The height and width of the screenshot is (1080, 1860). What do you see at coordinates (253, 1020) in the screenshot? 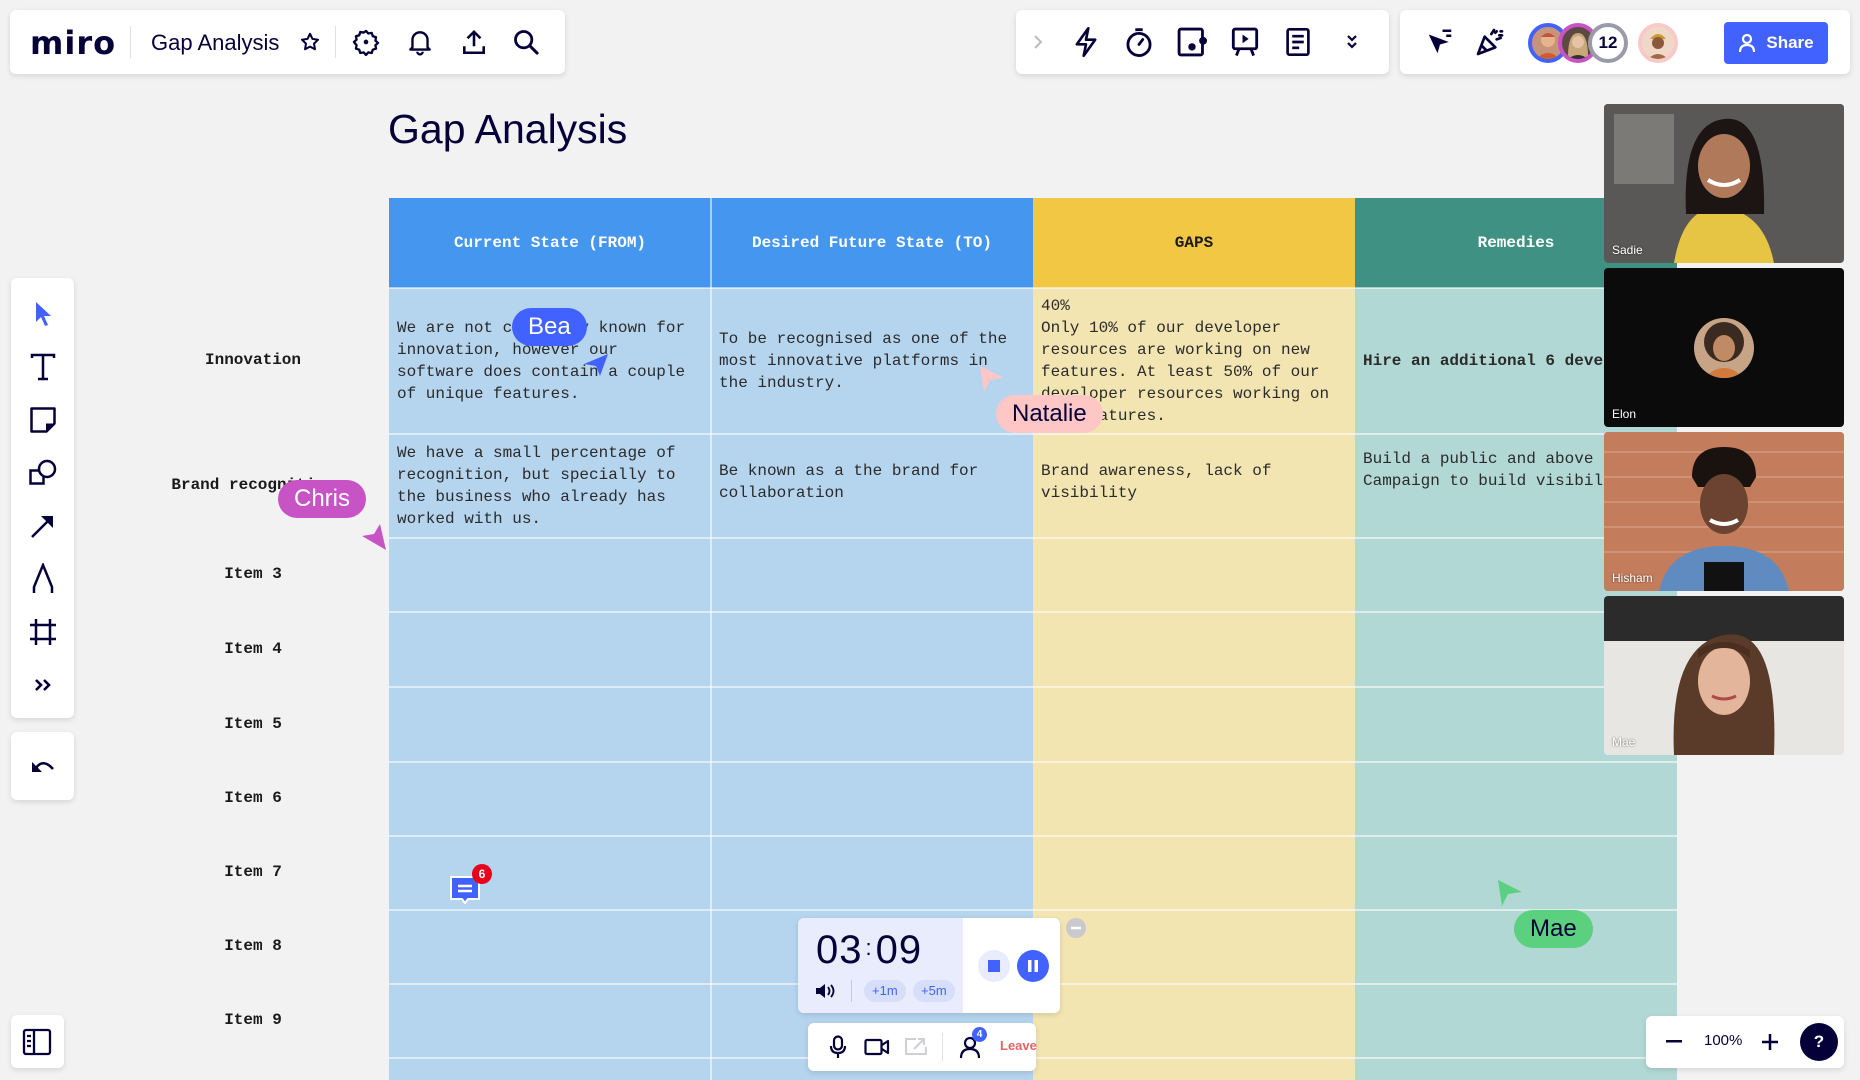
I see `row-label: Item 9` at bounding box center [253, 1020].